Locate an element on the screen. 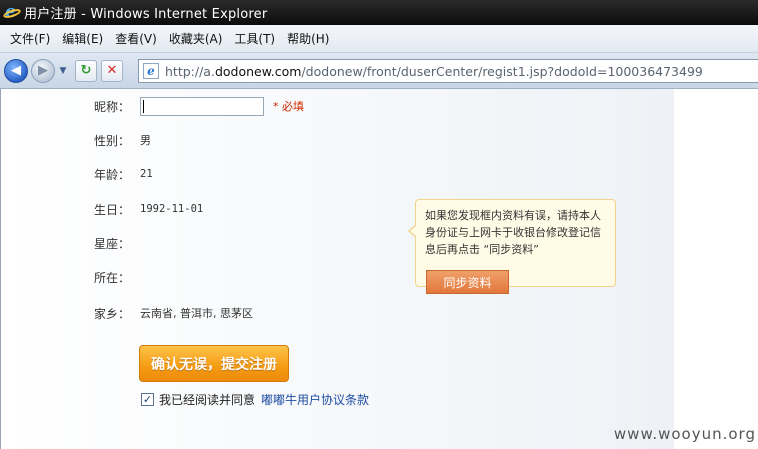 Image resolution: width=758 pixels, height=449 pixels. title-bar: e 用户注册 - Windows Internet Explorer is located at coordinates (379, 12).